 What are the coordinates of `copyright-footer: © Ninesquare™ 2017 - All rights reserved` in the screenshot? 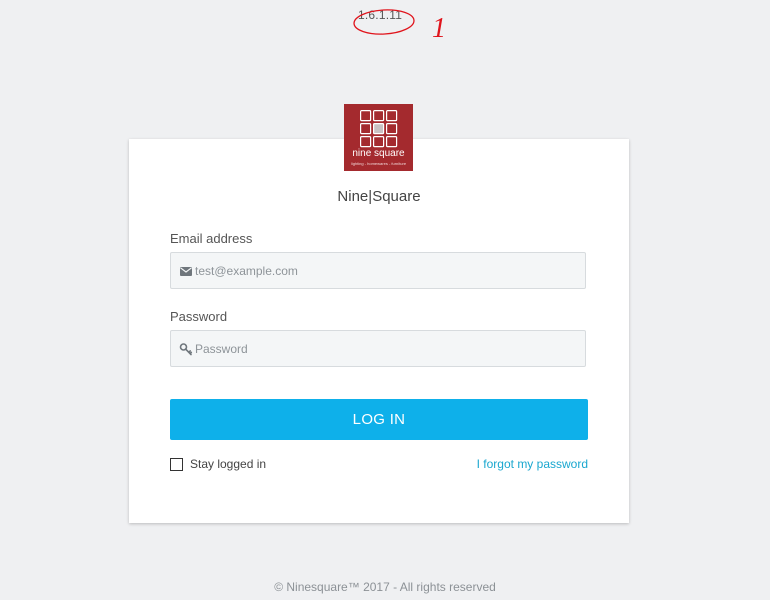 It's located at (385, 587).